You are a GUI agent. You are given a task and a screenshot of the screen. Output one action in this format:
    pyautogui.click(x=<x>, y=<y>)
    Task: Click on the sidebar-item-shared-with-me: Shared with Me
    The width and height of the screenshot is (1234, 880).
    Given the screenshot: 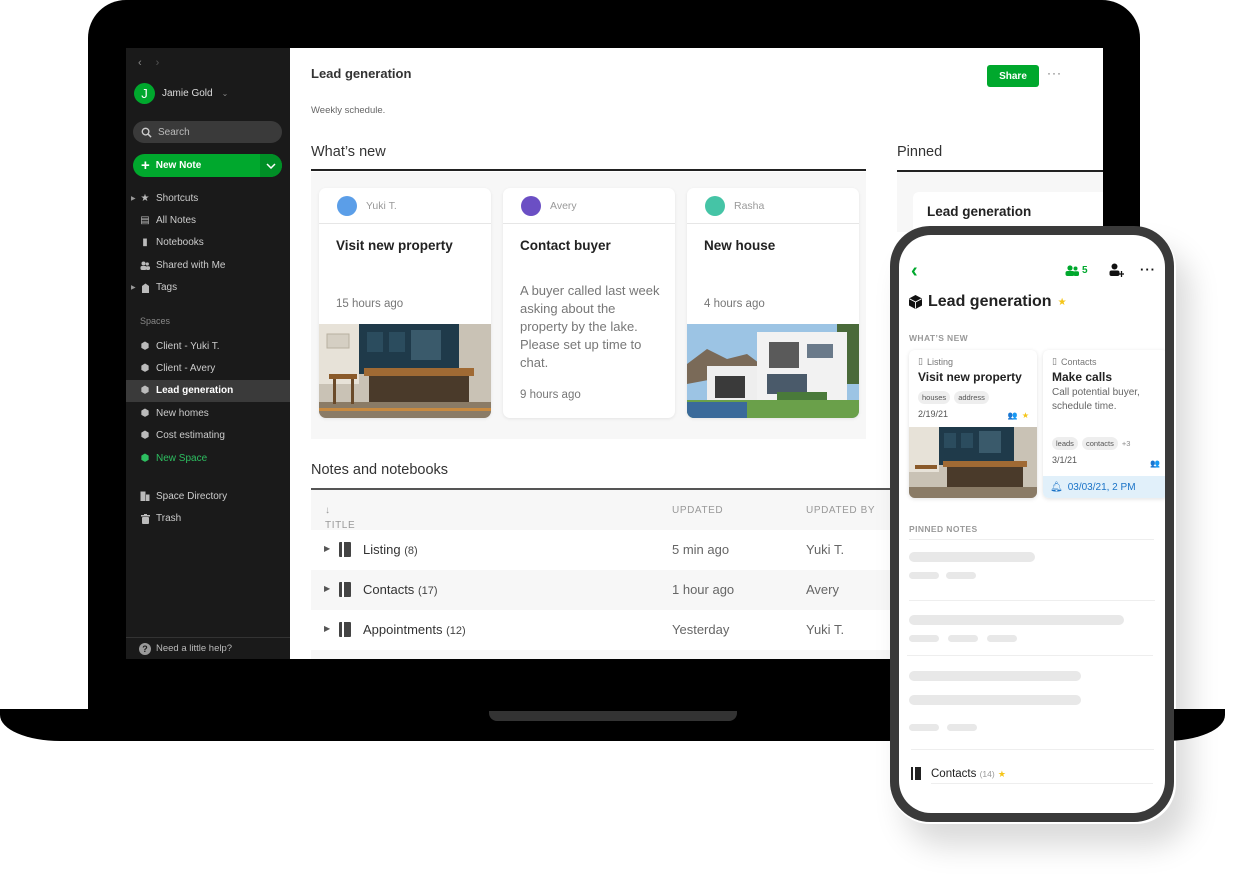 What is the action you would take?
    pyautogui.click(x=208, y=265)
    